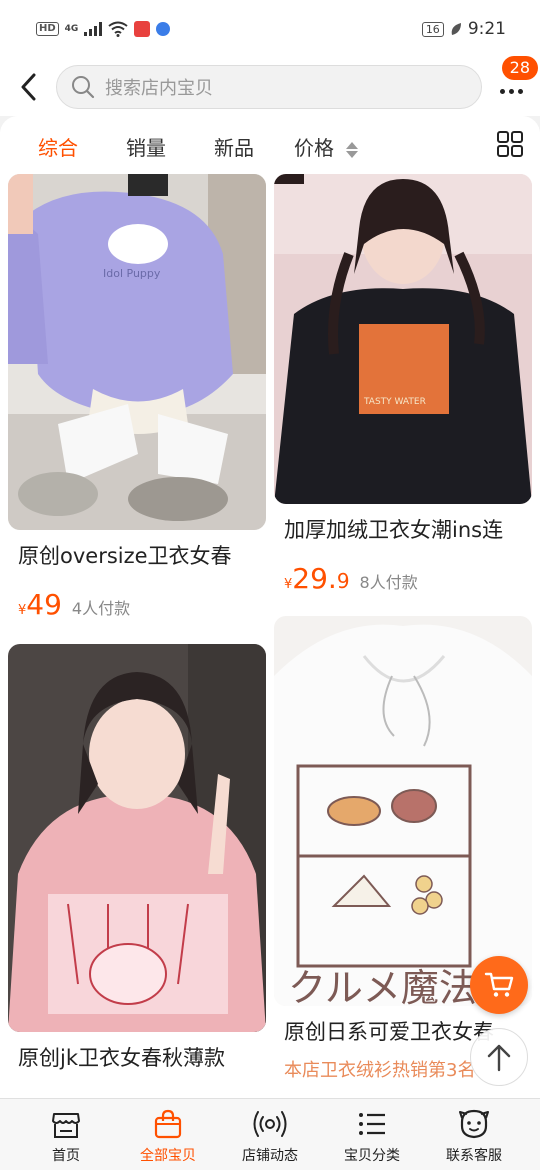 Image resolution: width=540 pixels, height=1170 pixels. I want to click on customer-service-icon, so click(474, 1124).